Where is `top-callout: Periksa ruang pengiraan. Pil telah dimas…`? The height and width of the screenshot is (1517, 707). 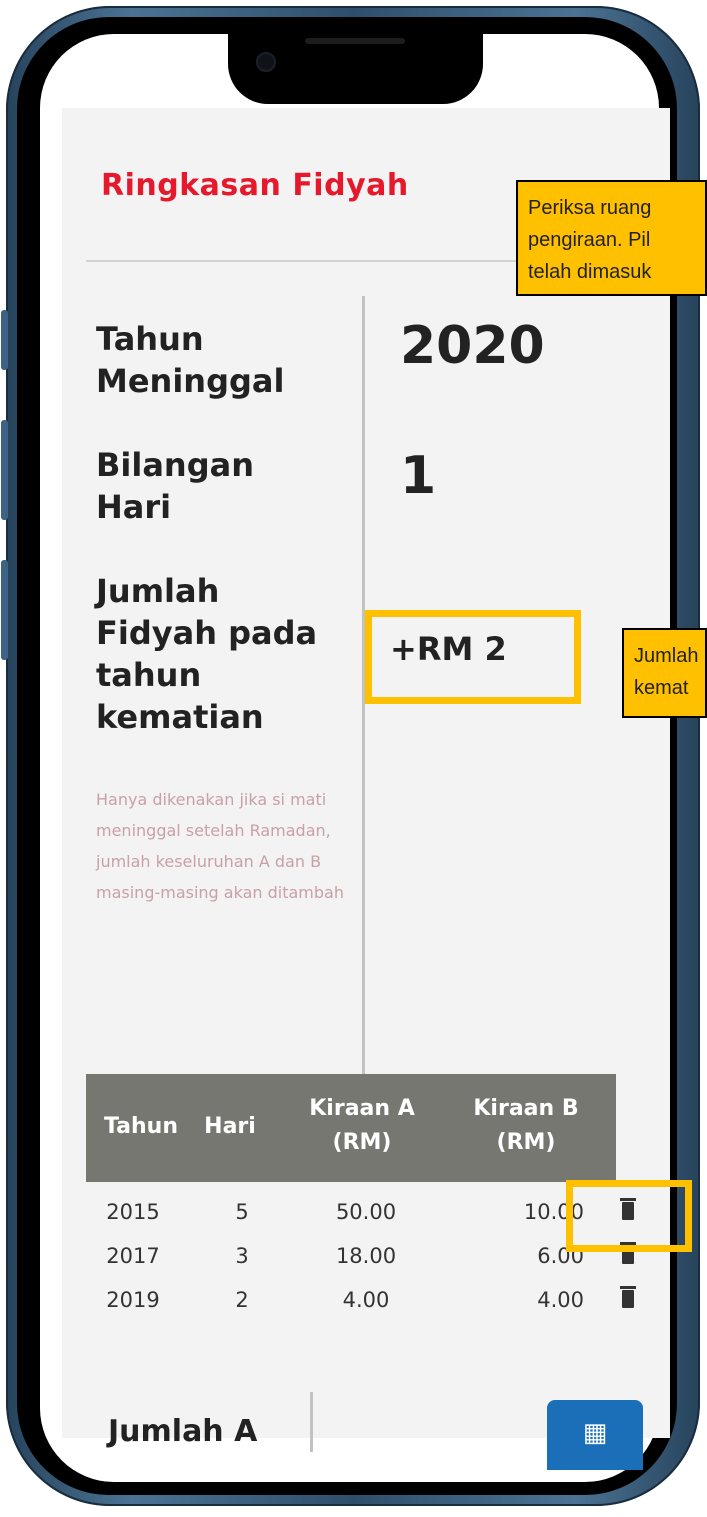
top-callout: Periksa ruang pengiraan. Pil telah dimas… is located at coordinates (611, 238).